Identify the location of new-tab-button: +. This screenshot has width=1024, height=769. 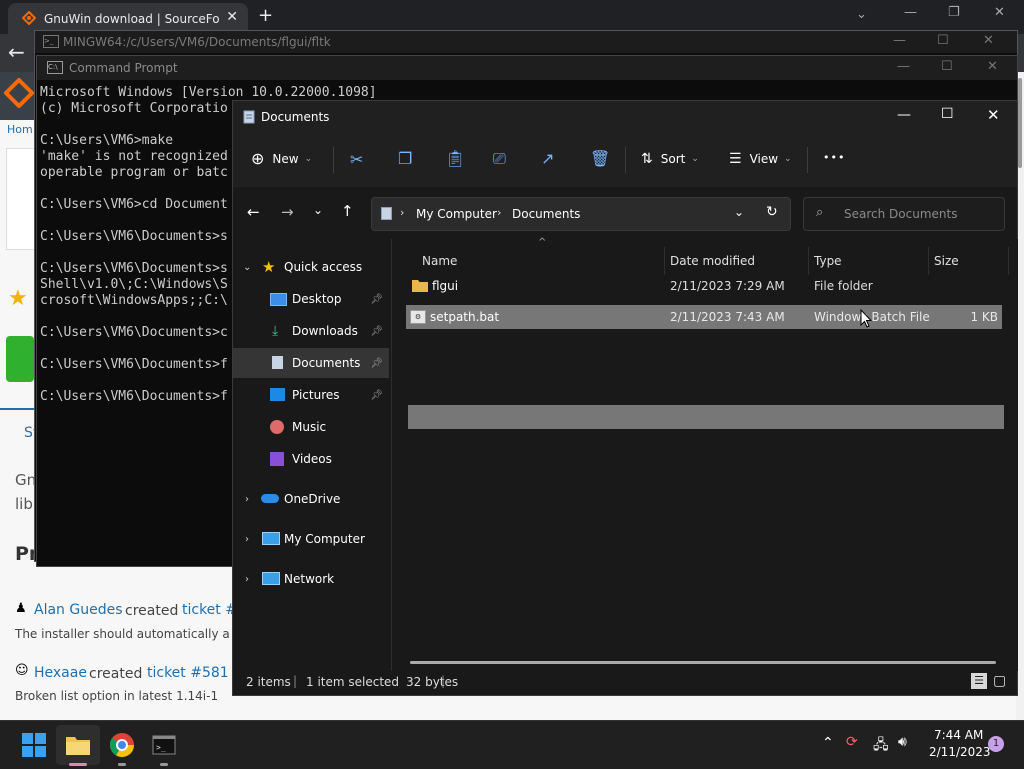
(265, 15).